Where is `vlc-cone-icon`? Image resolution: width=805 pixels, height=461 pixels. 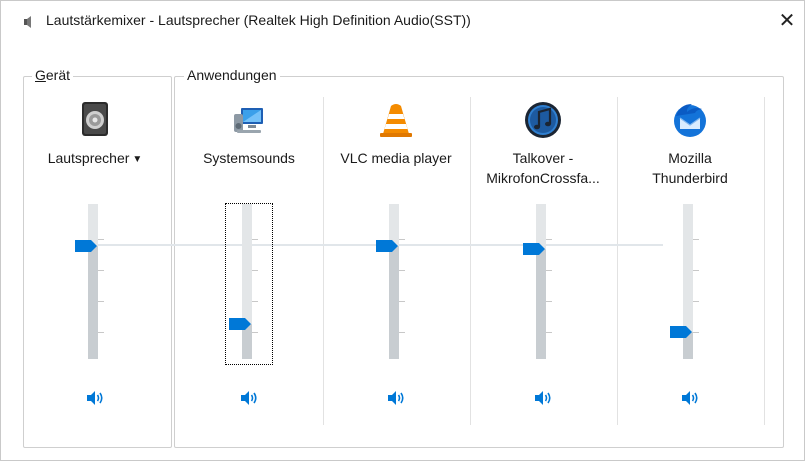 vlc-cone-icon is located at coordinates (396, 120).